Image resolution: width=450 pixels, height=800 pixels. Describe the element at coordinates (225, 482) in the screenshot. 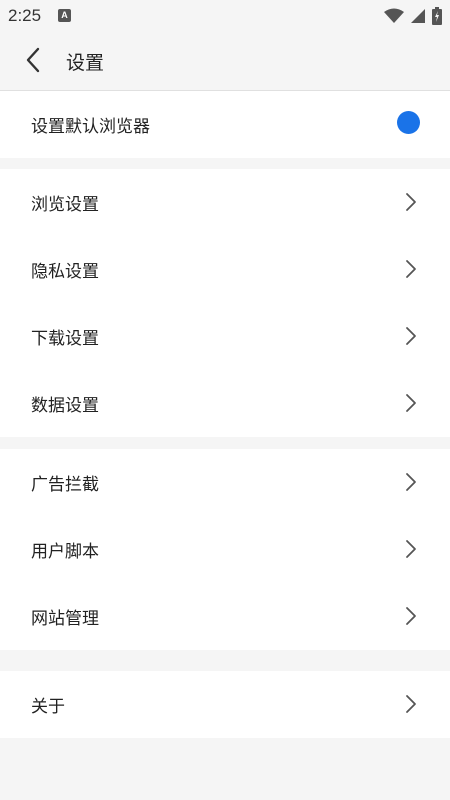

I see `ad-block-row: 广告拦截` at that location.